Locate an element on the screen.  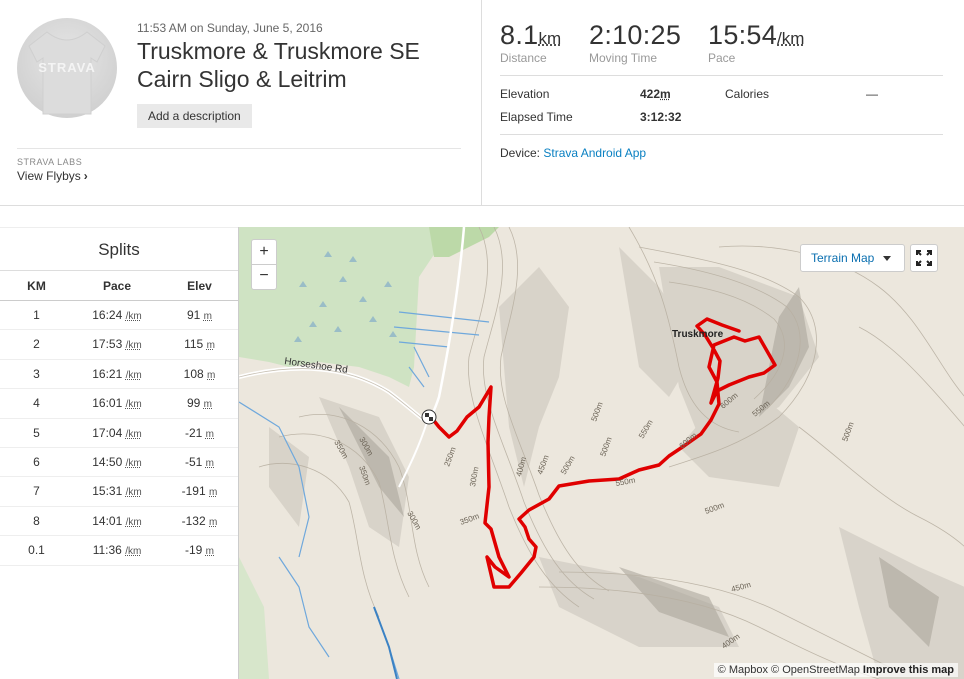
elevation-number: 422 is located at coordinates (650, 94).